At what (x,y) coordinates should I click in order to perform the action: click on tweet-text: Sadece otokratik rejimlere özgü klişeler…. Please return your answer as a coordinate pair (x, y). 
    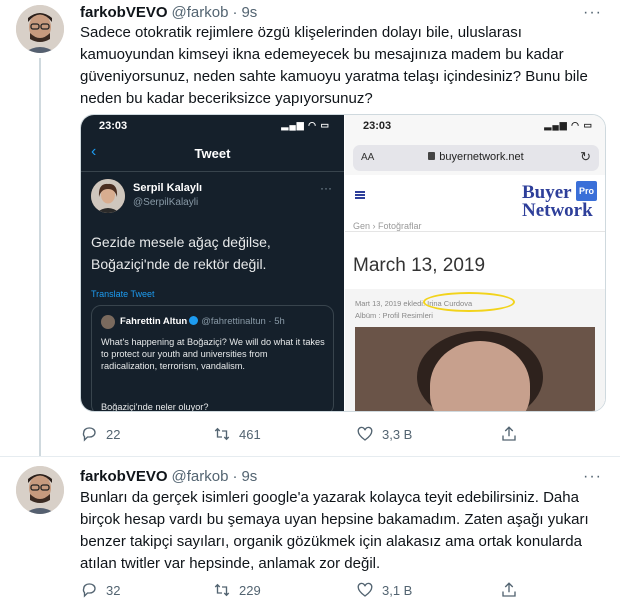
    Looking at the image, I should click on (334, 65).